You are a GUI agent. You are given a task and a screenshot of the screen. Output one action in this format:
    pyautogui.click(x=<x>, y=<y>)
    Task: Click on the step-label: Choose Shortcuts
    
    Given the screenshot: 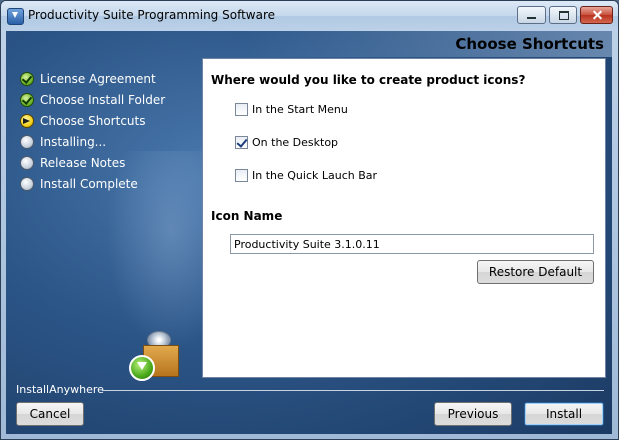 What is the action you would take?
    pyautogui.click(x=93, y=120)
    